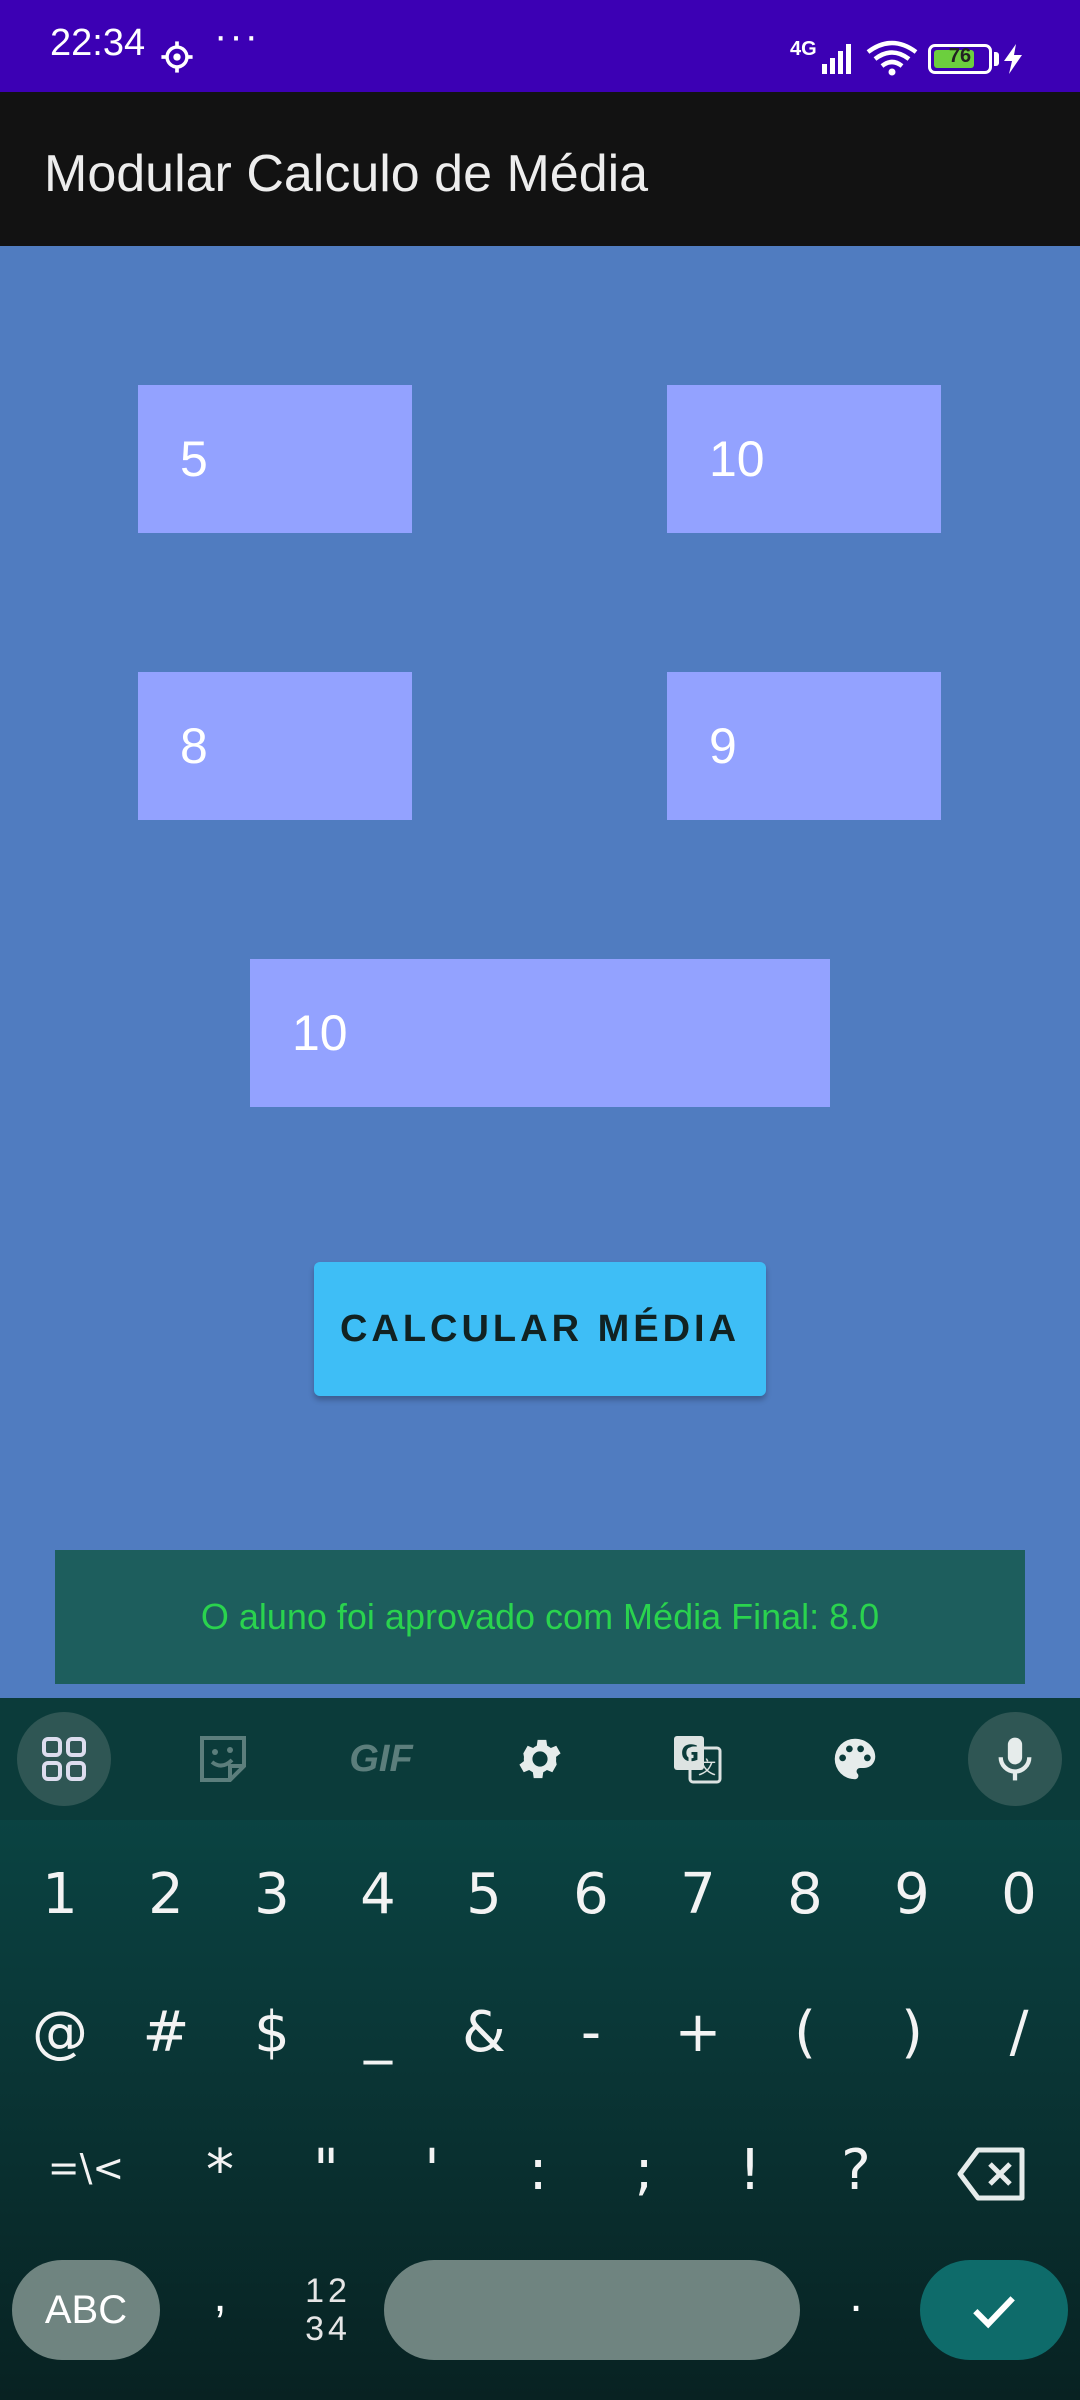 Image resolution: width=1080 pixels, height=2400 pixels. What do you see at coordinates (64, 1759) in the screenshot?
I see `apps-grid-icon` at bounding box center [64, 1759].